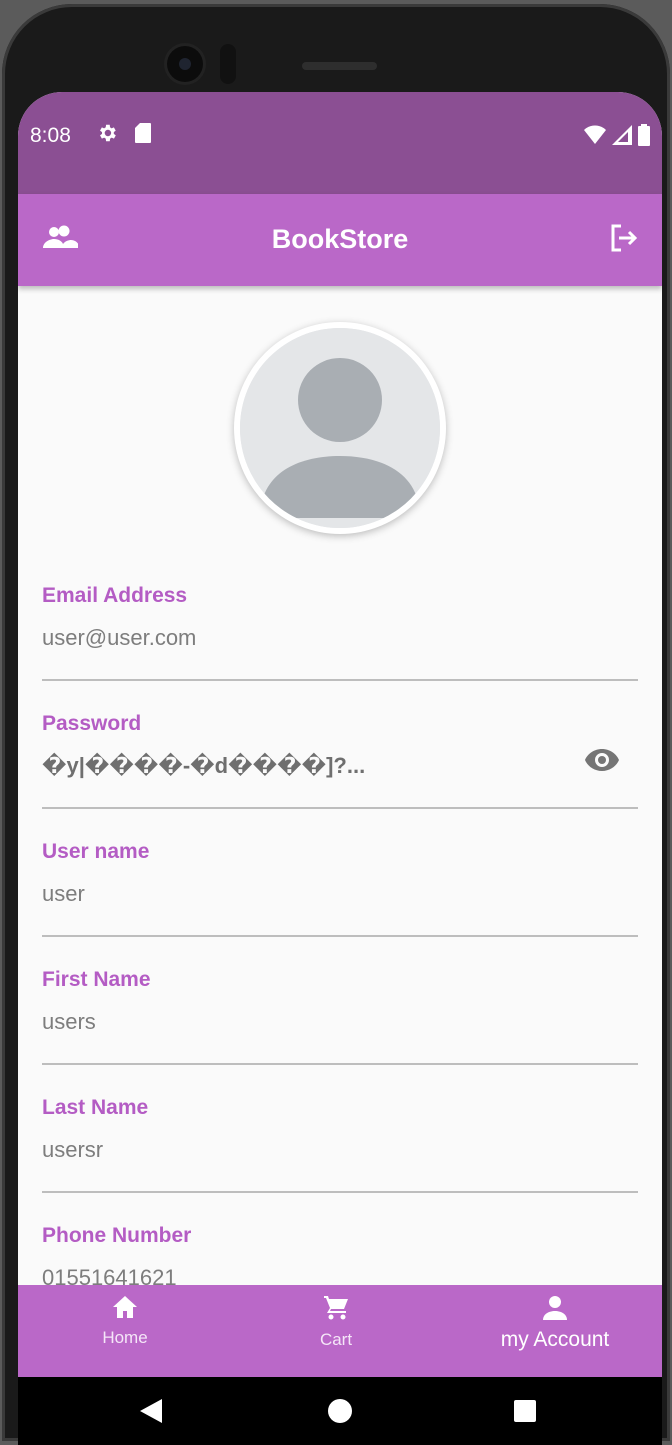  Describe the element at coordinates (185, 64) in the screenshot. I see `front-camera` at that location.